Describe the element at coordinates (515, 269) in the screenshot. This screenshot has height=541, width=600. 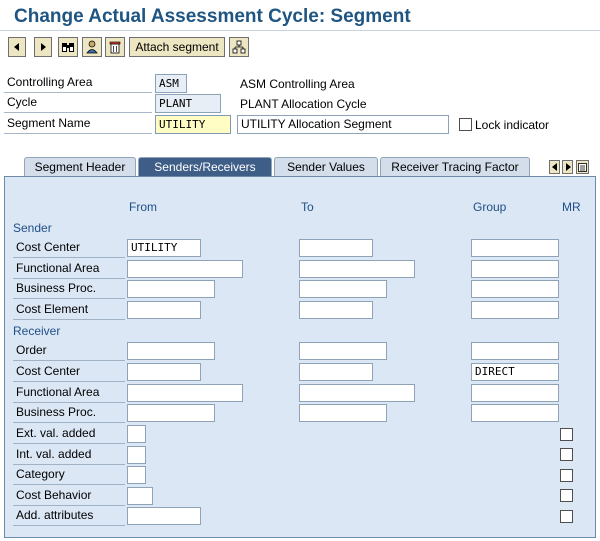
I see `sender-functional-area-group` at that location.